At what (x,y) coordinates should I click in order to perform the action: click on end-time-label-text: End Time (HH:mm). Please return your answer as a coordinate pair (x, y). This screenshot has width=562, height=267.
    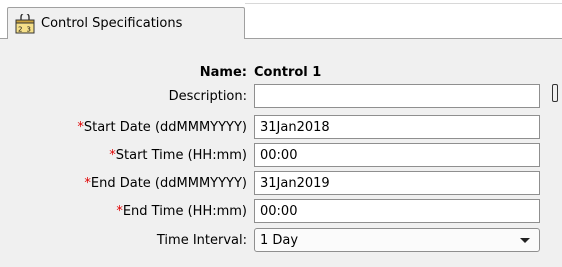
    Looking at the image, I should click on (184, 211).